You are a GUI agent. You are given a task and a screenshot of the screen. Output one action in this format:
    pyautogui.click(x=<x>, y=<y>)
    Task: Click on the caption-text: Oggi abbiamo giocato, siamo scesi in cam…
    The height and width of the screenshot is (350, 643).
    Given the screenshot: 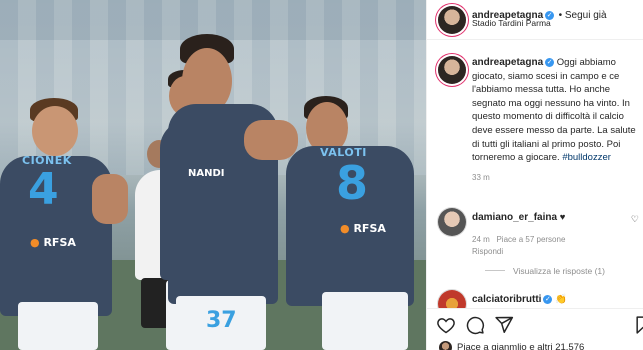 What is the action you would take?
    pyautogui.click(x=554, y=110)
    